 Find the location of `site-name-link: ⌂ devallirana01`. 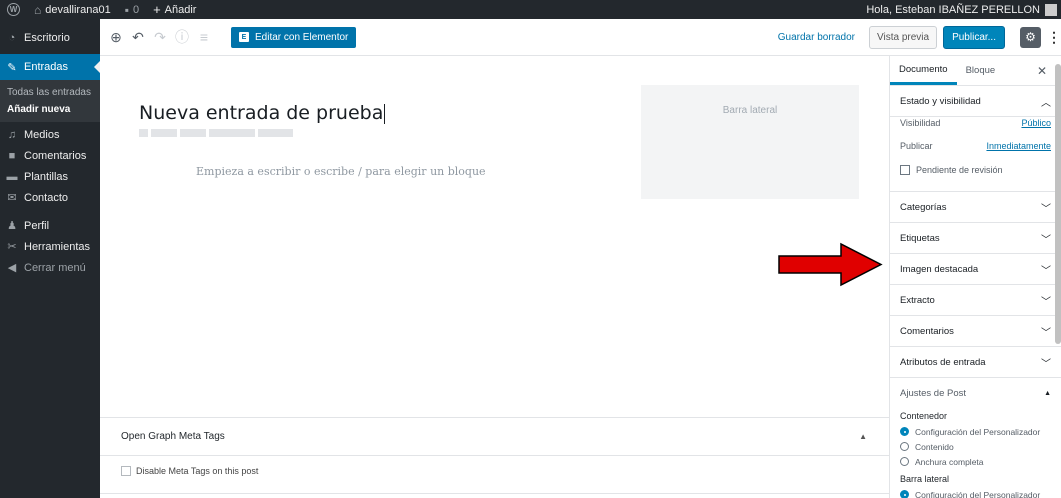

site-name-link: ⌂ devallirana01 is located at coordinates (72, 9).